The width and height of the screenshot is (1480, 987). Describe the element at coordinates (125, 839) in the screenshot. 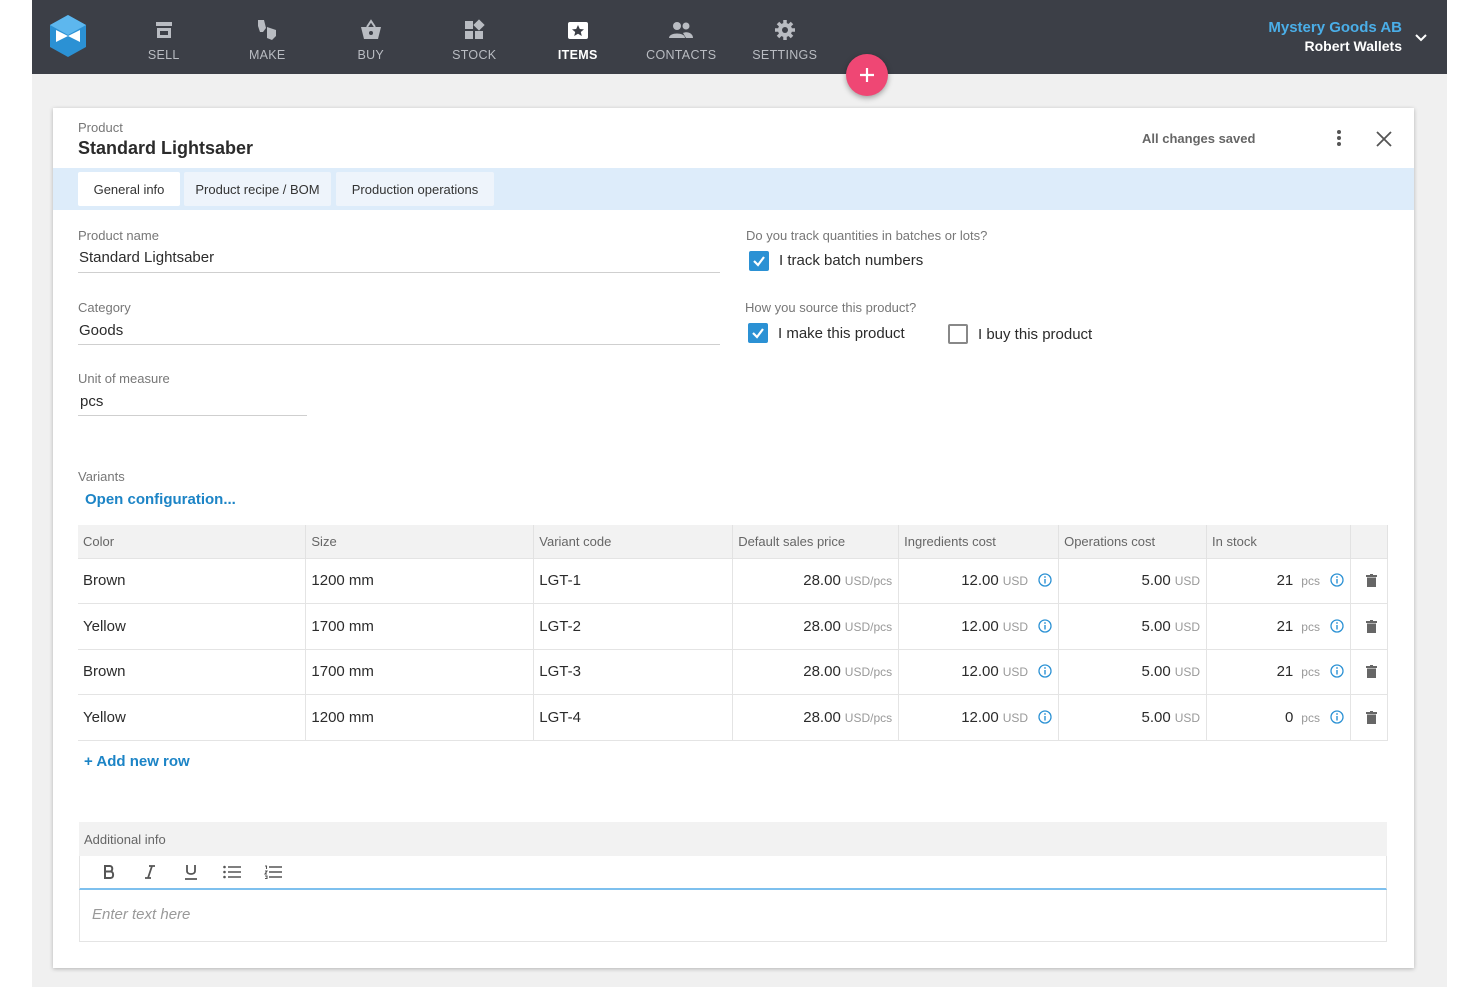

I see `additional-info-label: Additional info` at that location.